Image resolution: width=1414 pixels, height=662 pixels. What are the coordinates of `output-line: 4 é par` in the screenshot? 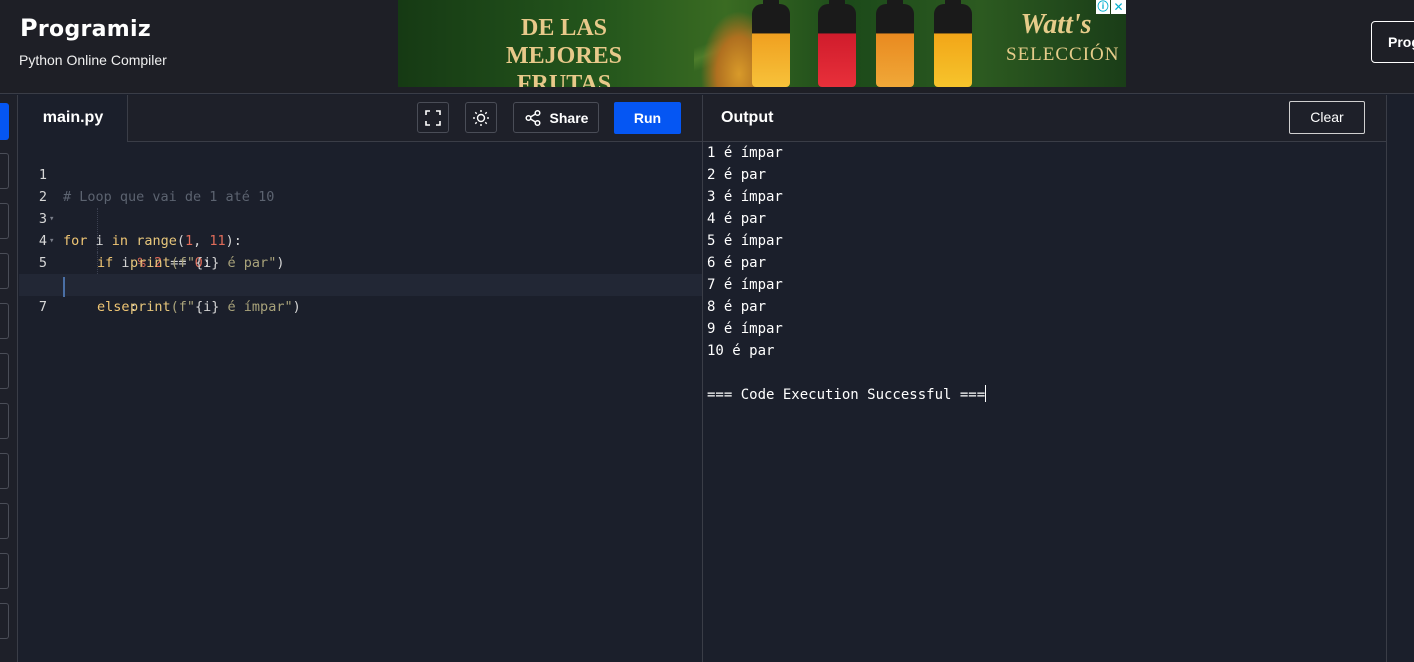 It's located at (737, 219).